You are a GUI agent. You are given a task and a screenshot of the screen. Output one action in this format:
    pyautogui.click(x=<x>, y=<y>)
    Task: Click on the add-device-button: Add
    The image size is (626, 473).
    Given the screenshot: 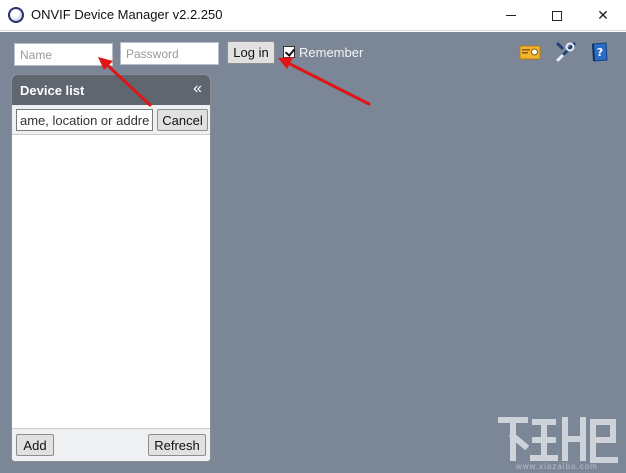 What is the action you would take?
    pyautogui.click(x=35, y=445)
    